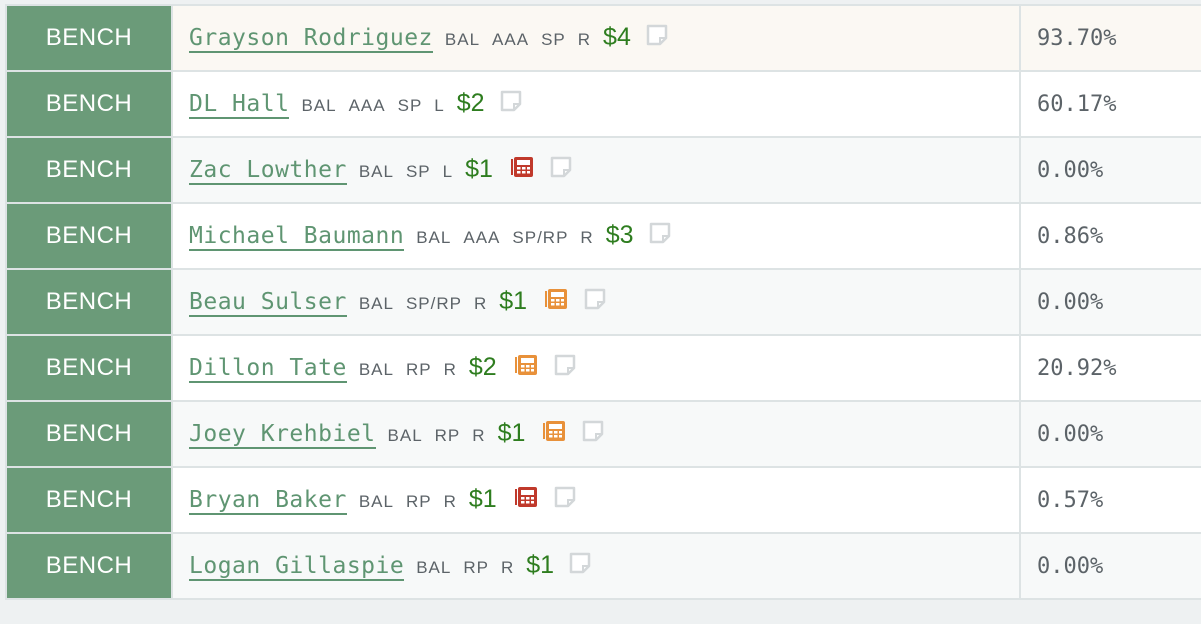 This screenshot has width=1201, height=624. What do you see at coordinates (596, 368) in the screenshot?
I see `player-cell: Dillon Tate BAL RP R $2` at bounding box center [596, 368].